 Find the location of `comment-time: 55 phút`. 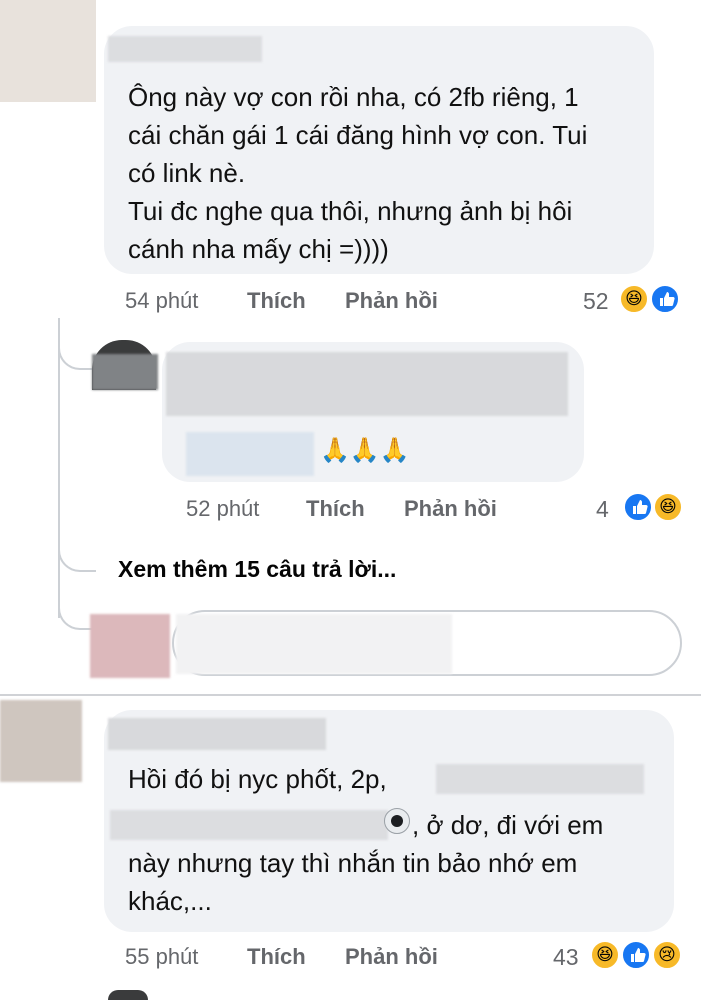

comment-time: 55 phút is located at coordinates (161, 957).